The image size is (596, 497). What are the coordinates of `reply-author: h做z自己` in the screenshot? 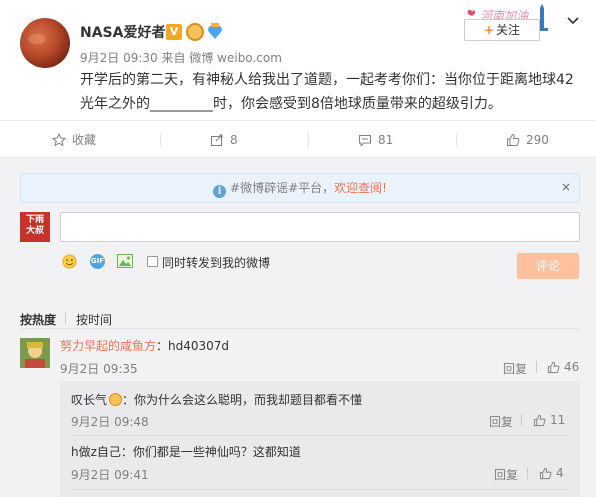 It's located at (96, 452).